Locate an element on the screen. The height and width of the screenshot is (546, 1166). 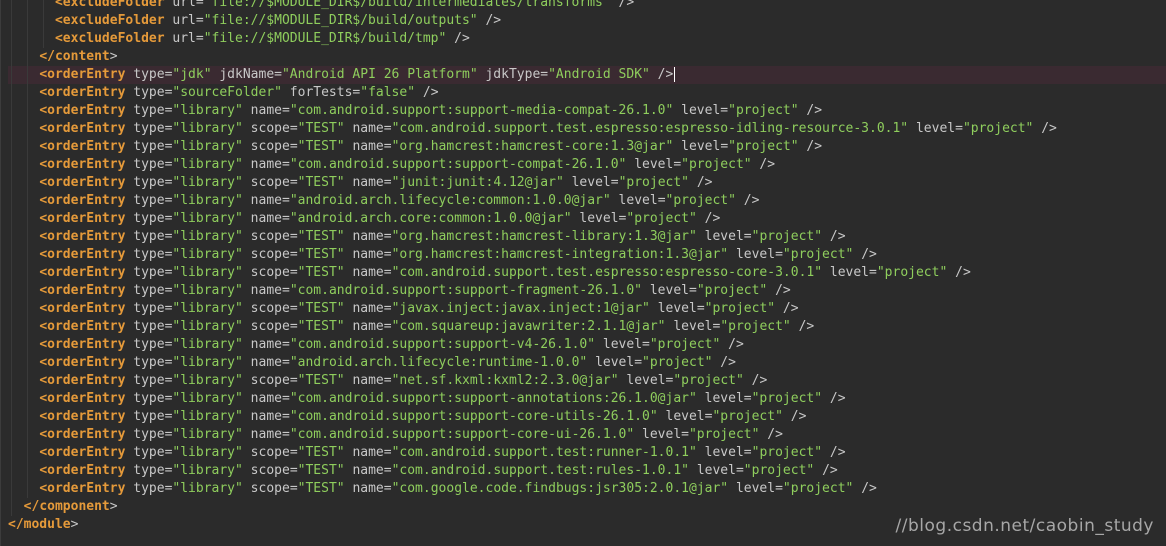
xml-attribute-value: "javax.inject:javax.inject:1@jar" is located at coordinates (520, 308).